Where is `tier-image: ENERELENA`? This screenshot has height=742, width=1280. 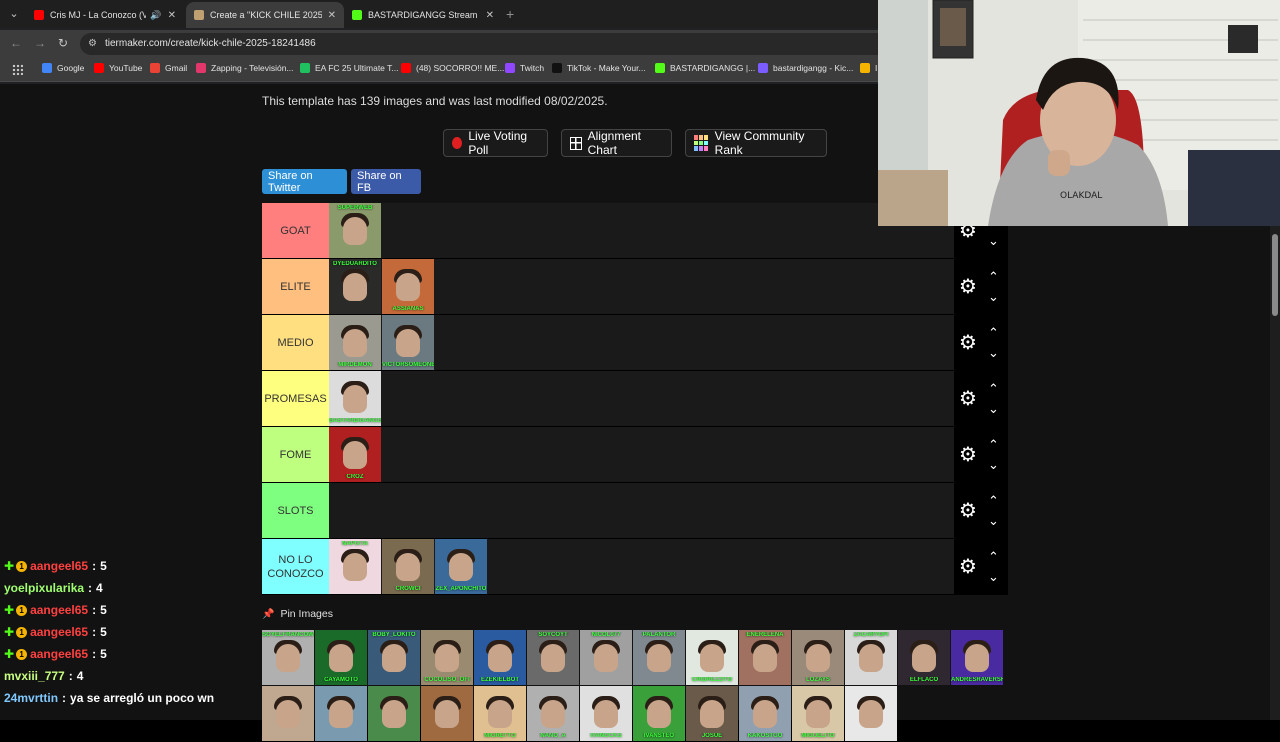
tier-image: ENERELENA is located at coordinates (765, 657).